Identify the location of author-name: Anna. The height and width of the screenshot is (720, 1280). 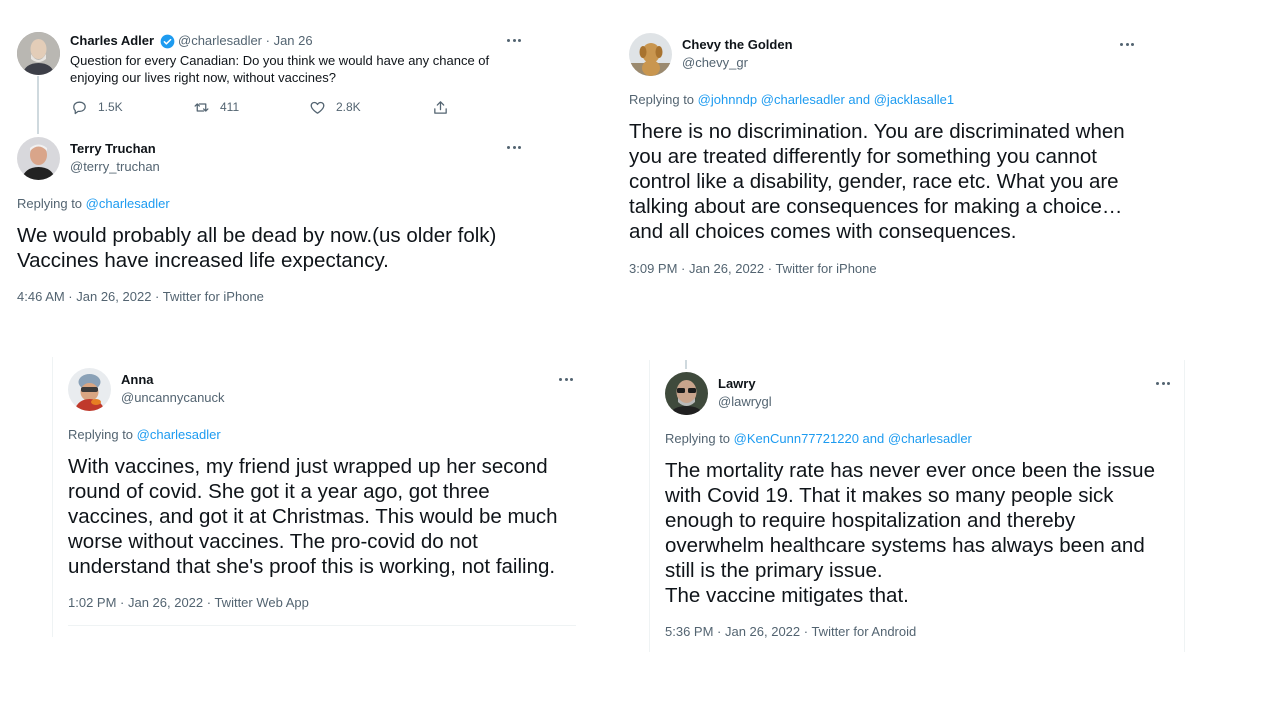
(137, 379).